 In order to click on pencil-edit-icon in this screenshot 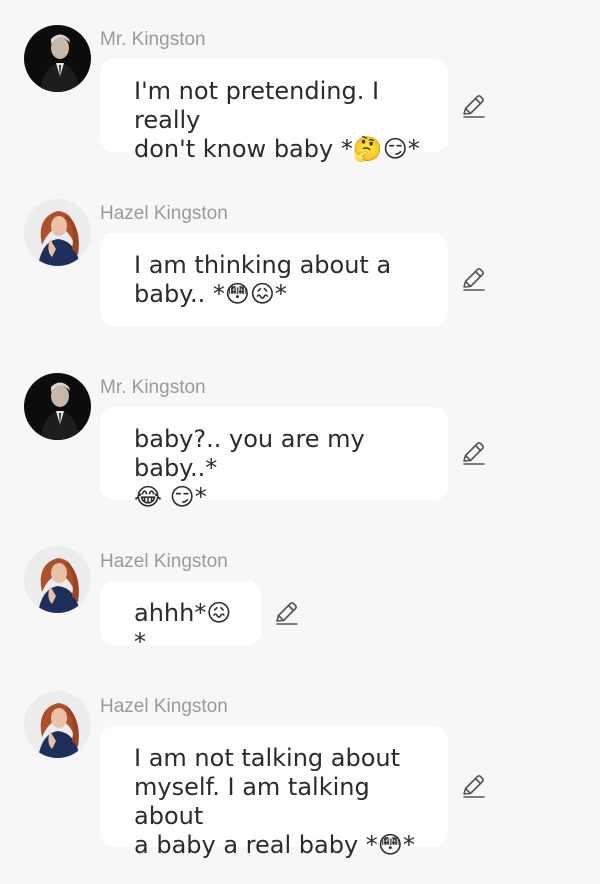, I will do `click(474, 786)`.